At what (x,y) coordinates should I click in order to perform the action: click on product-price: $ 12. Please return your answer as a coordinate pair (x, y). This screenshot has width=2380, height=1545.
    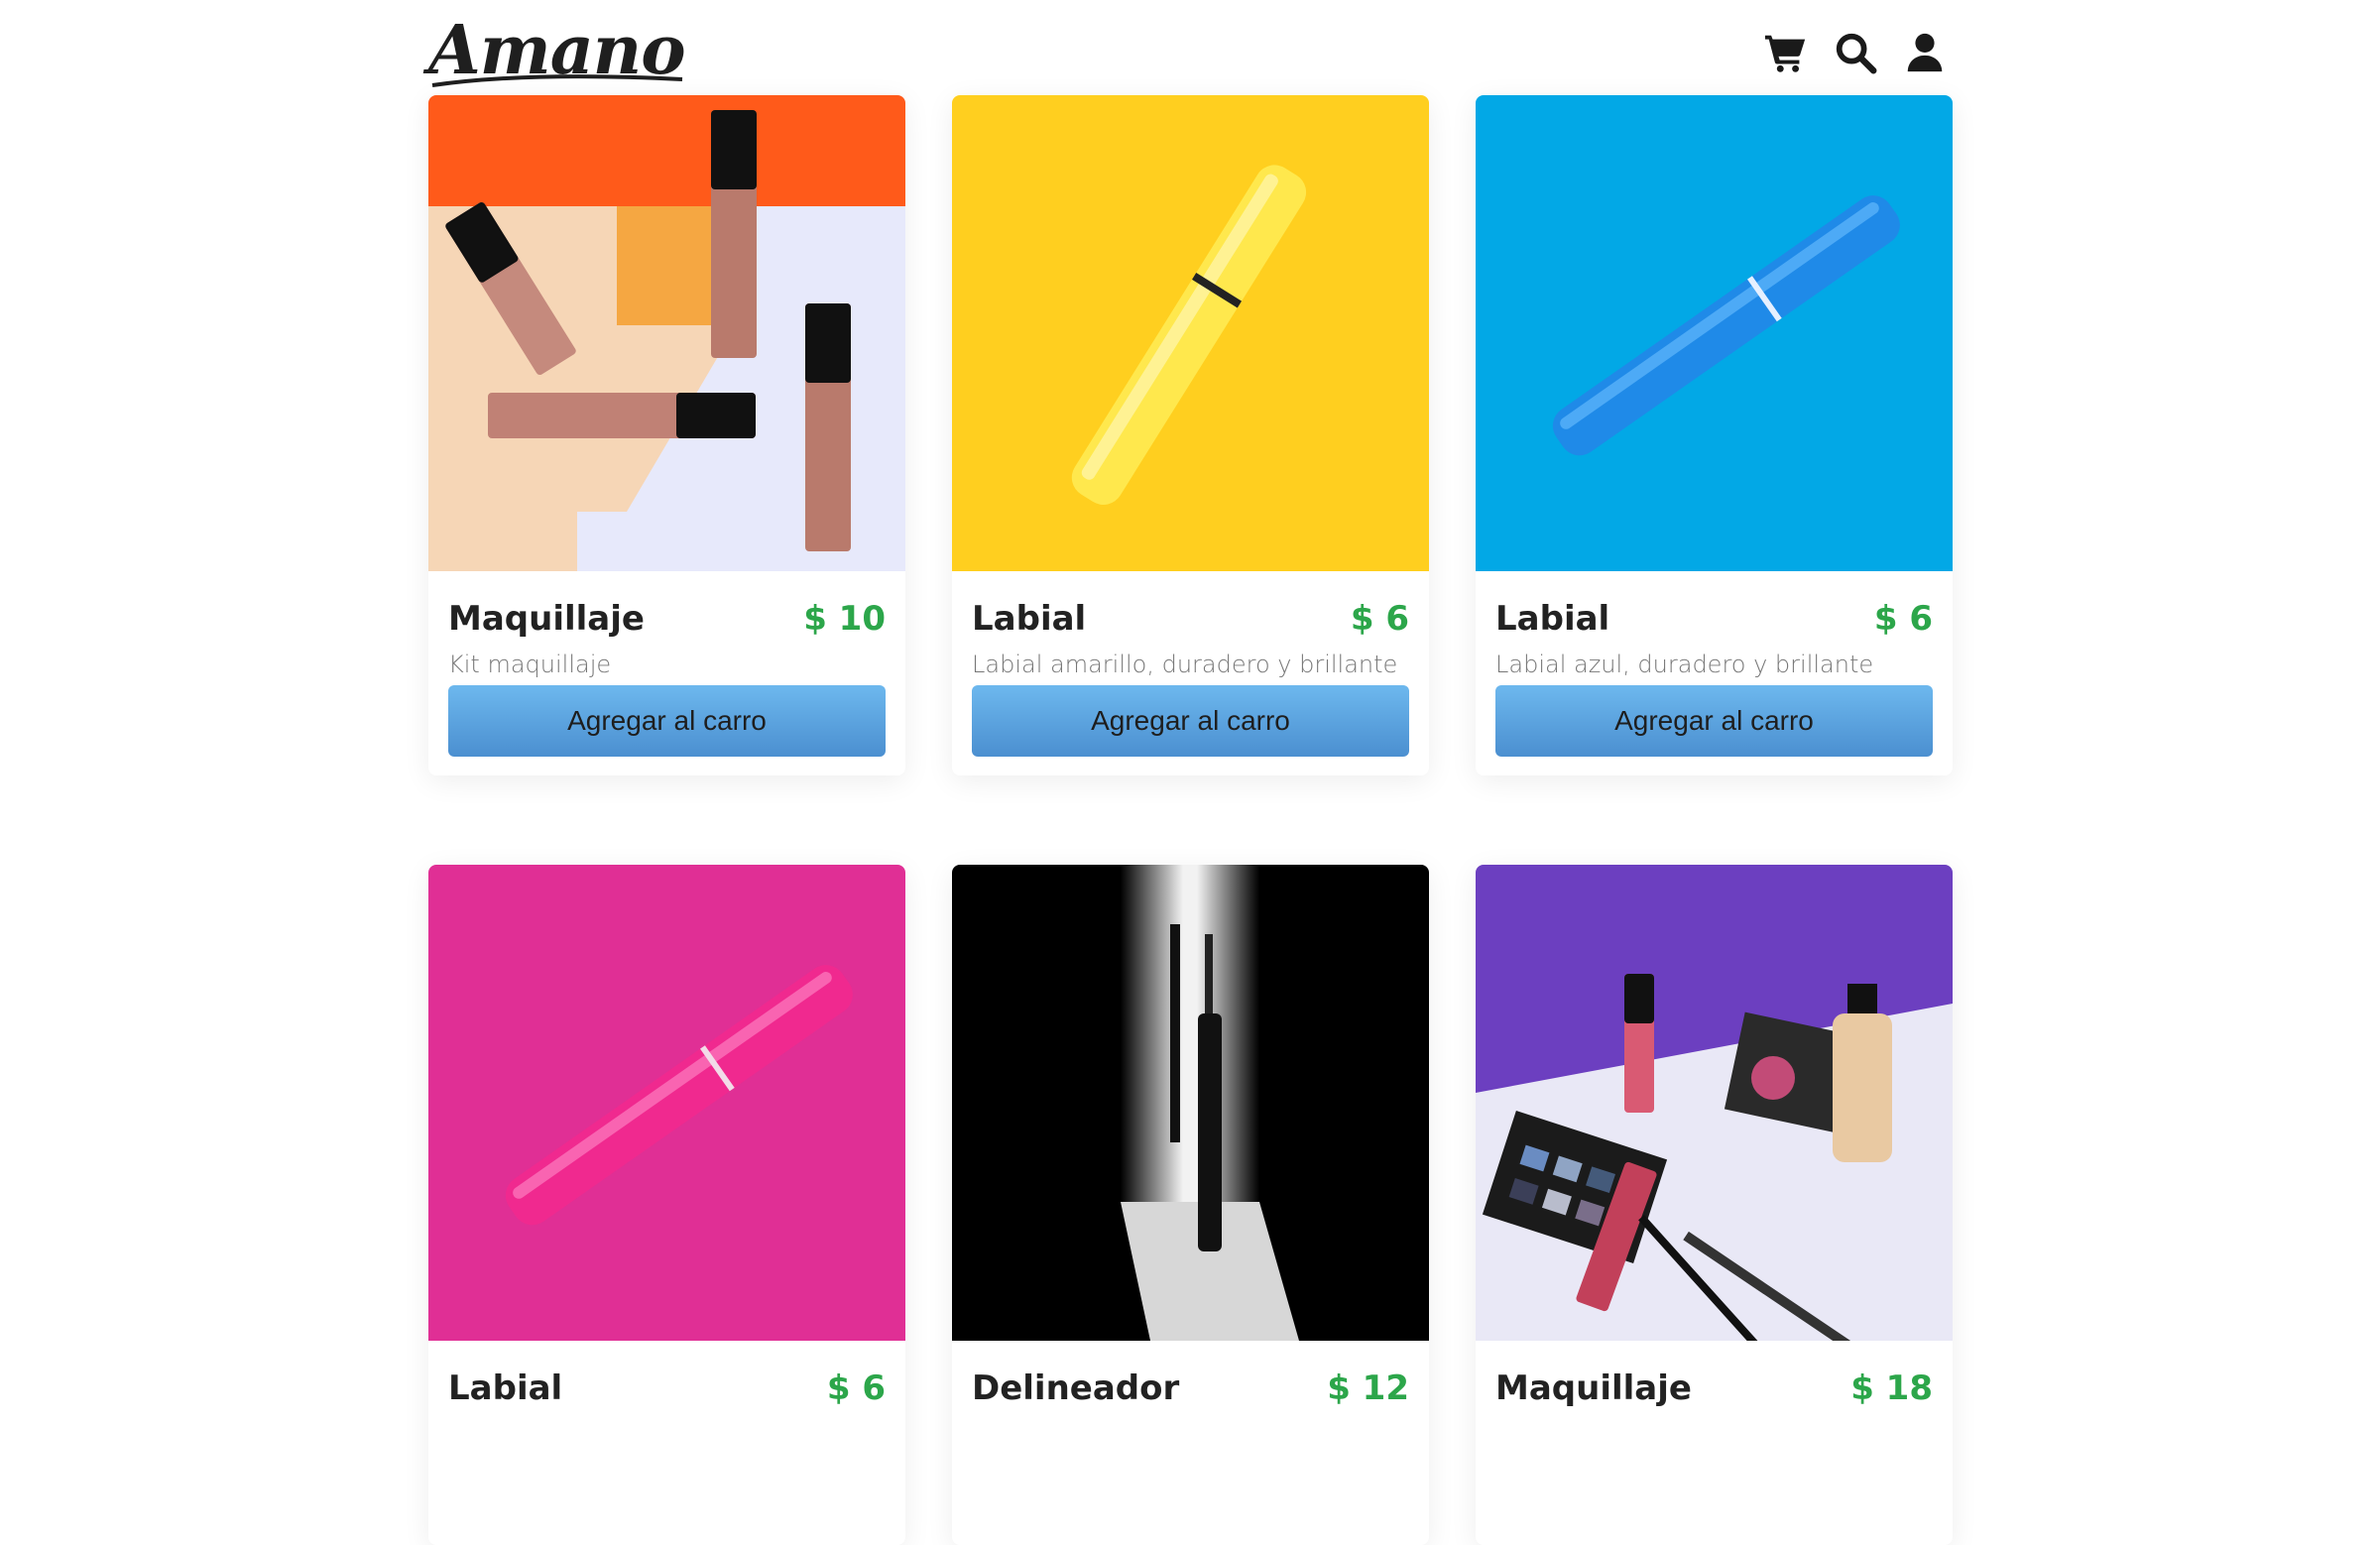
    Looking at the image, I should click on (1368, 1388).